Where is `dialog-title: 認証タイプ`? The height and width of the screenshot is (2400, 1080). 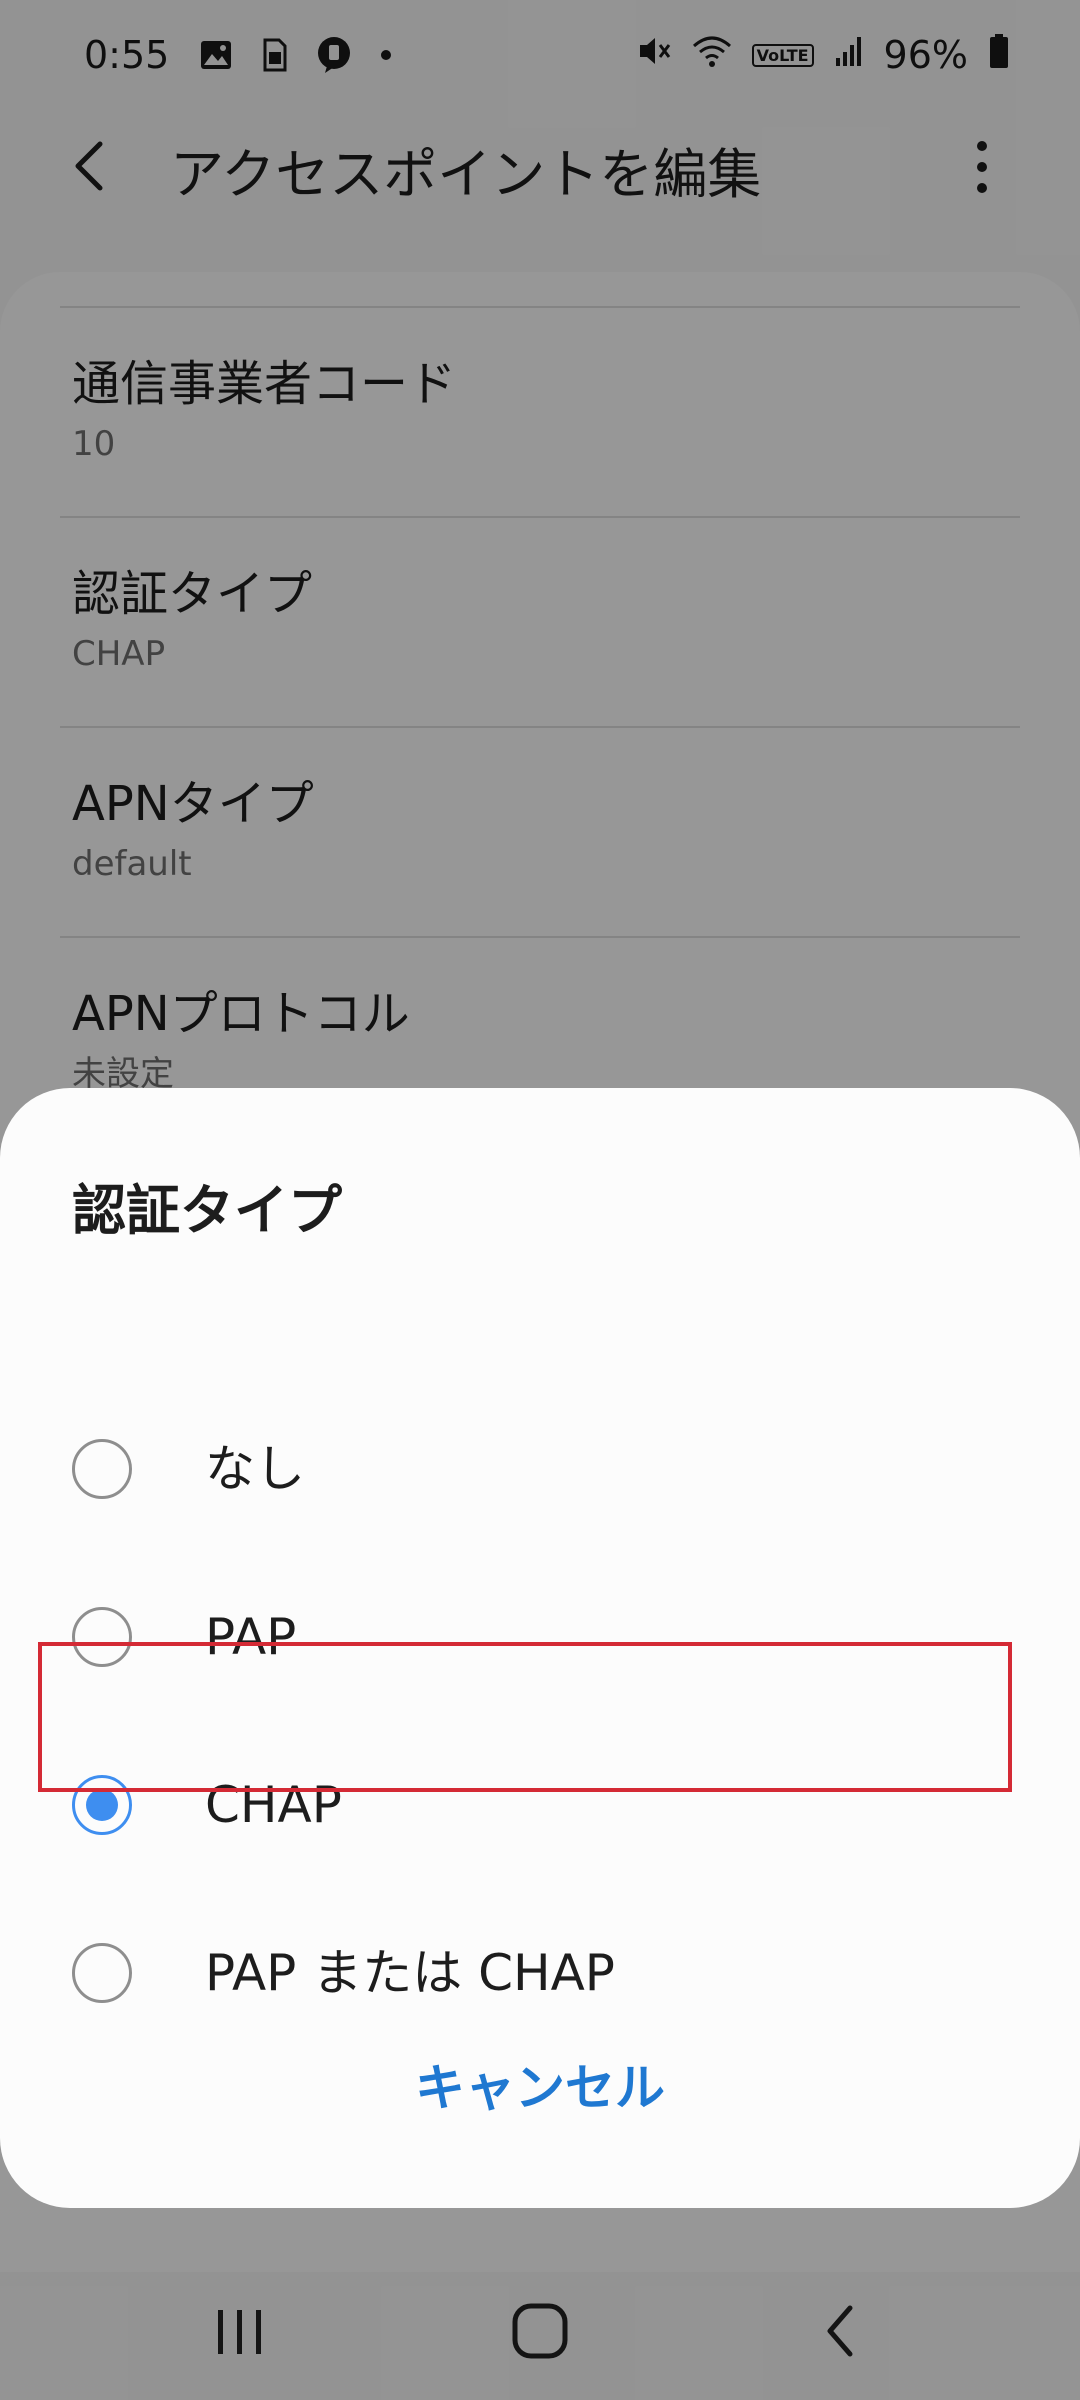 dialog-title: 認証タイプ is located at coordinates (207, 1210).